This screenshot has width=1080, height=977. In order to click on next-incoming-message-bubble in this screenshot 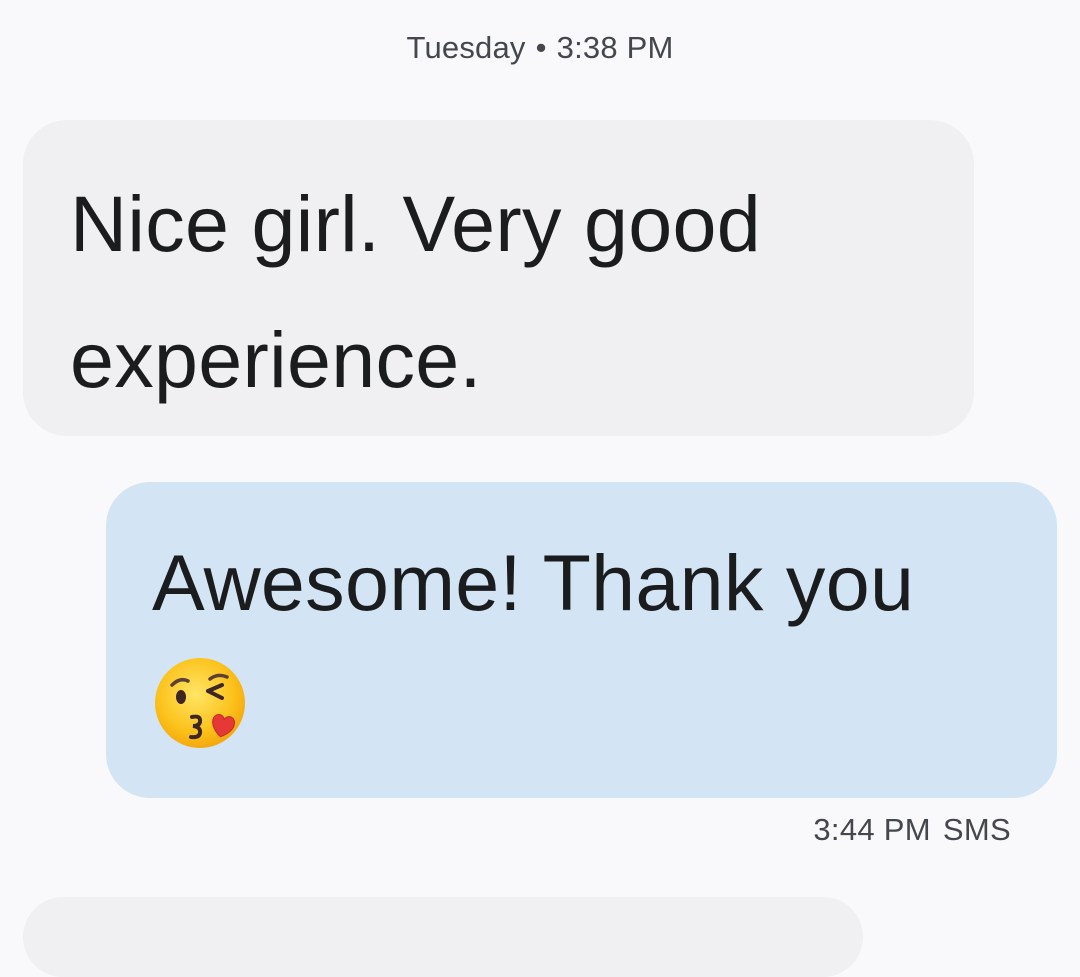, I will do `click(443, 937)`.